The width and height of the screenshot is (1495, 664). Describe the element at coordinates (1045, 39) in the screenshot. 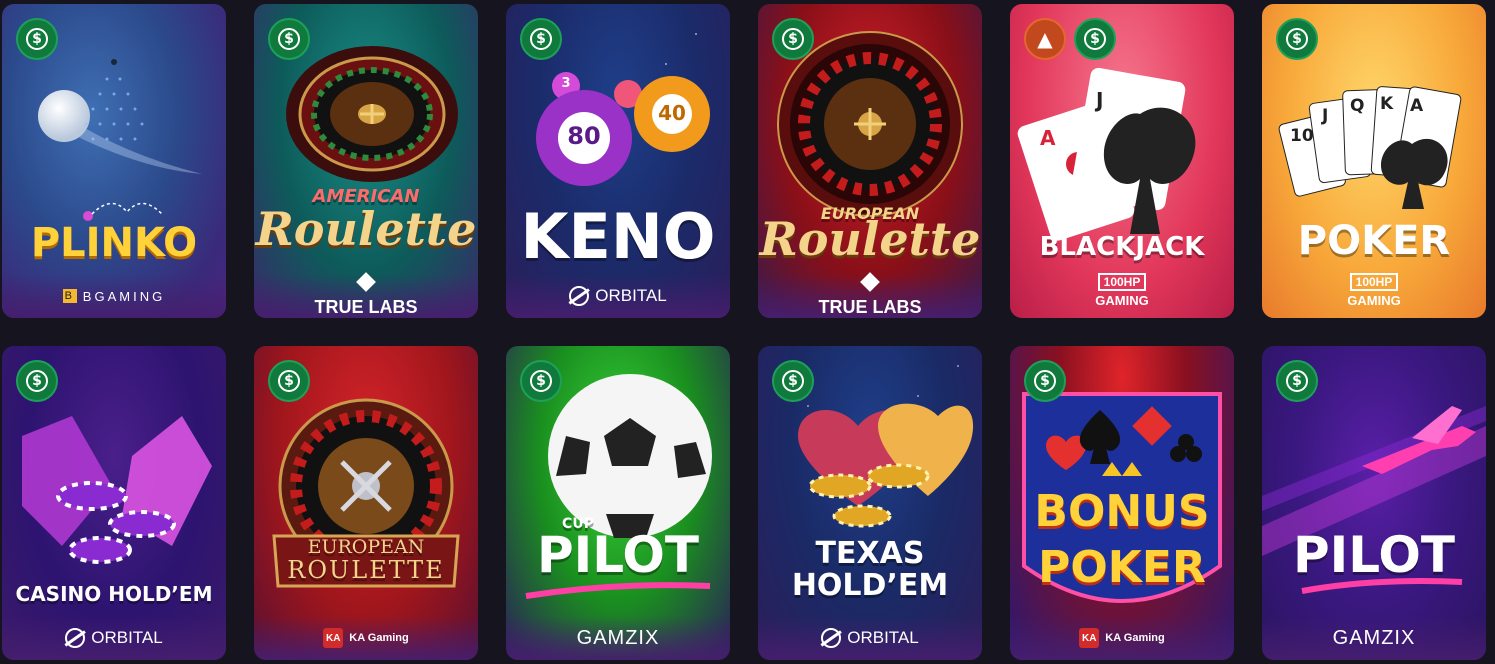

I see `fire-icon: ▲` at that location.